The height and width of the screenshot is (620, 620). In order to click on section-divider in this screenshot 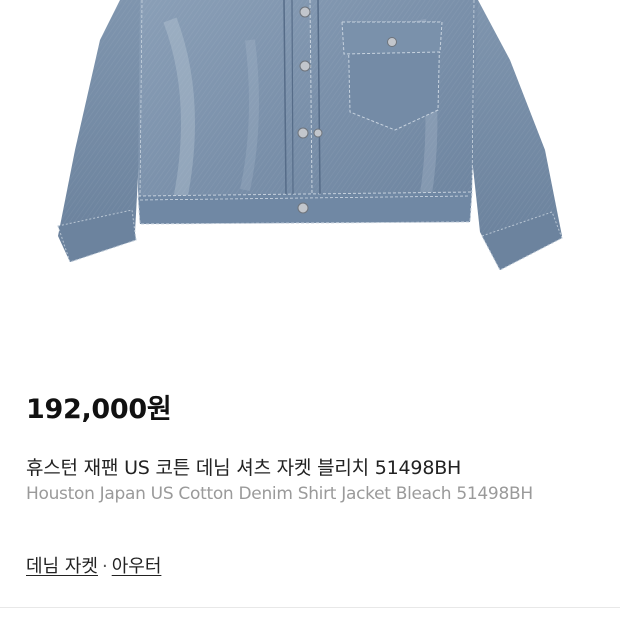, I will do `click(310, 607)`.